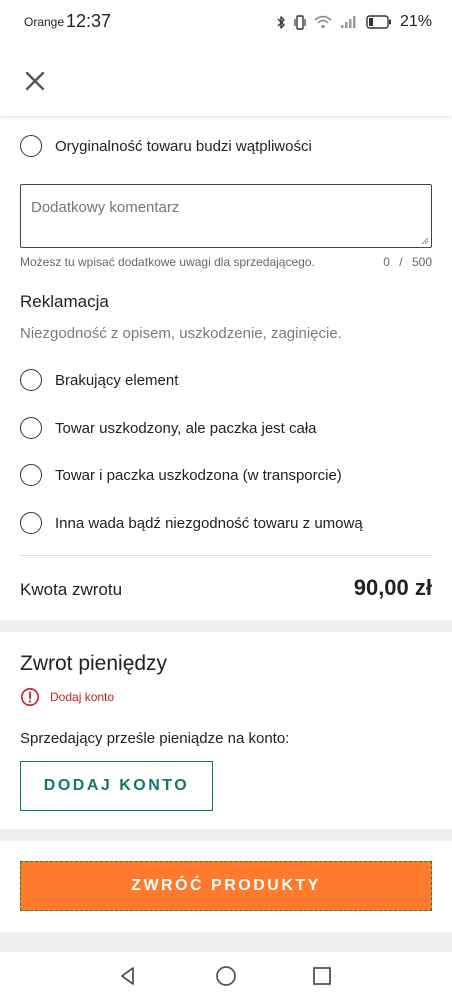 This screenshot has height=999, width=452. I want to click on complaint-option-label: Towar uszkodzony, ale paczka jest cała, so click(186, 428).